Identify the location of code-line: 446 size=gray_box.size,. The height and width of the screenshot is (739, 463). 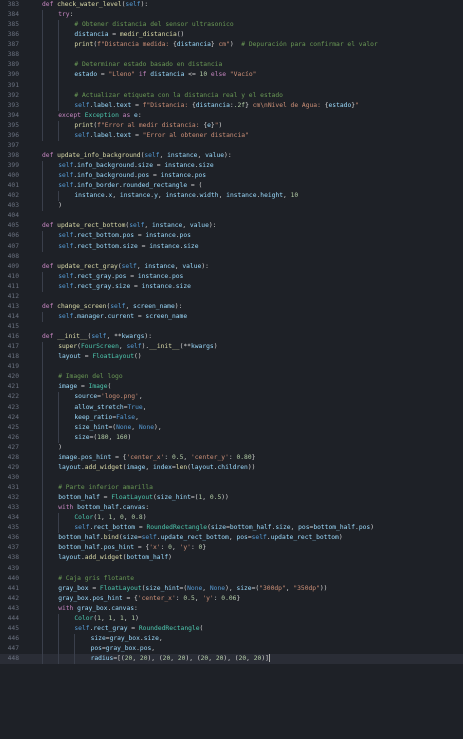
(231, 638).